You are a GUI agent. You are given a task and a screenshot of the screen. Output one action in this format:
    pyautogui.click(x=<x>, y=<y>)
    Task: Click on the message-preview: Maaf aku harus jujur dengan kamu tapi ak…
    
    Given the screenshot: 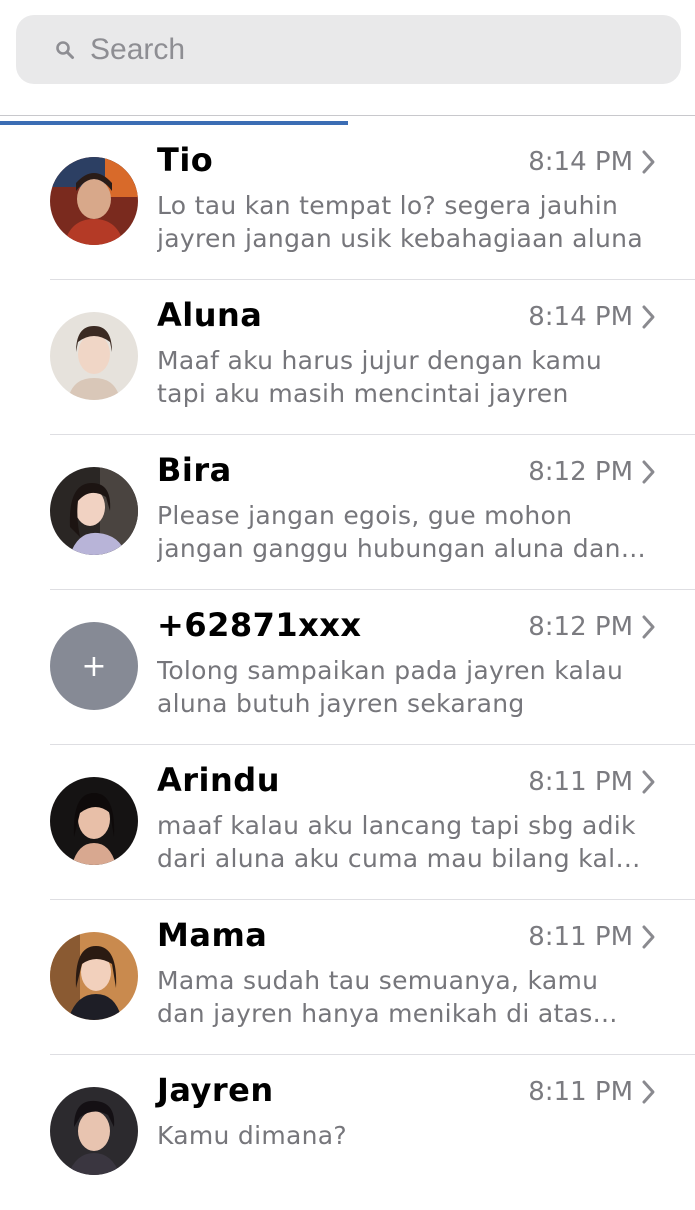 What is the action you would take?
    pyautogui.click(x=380, y=377)
    